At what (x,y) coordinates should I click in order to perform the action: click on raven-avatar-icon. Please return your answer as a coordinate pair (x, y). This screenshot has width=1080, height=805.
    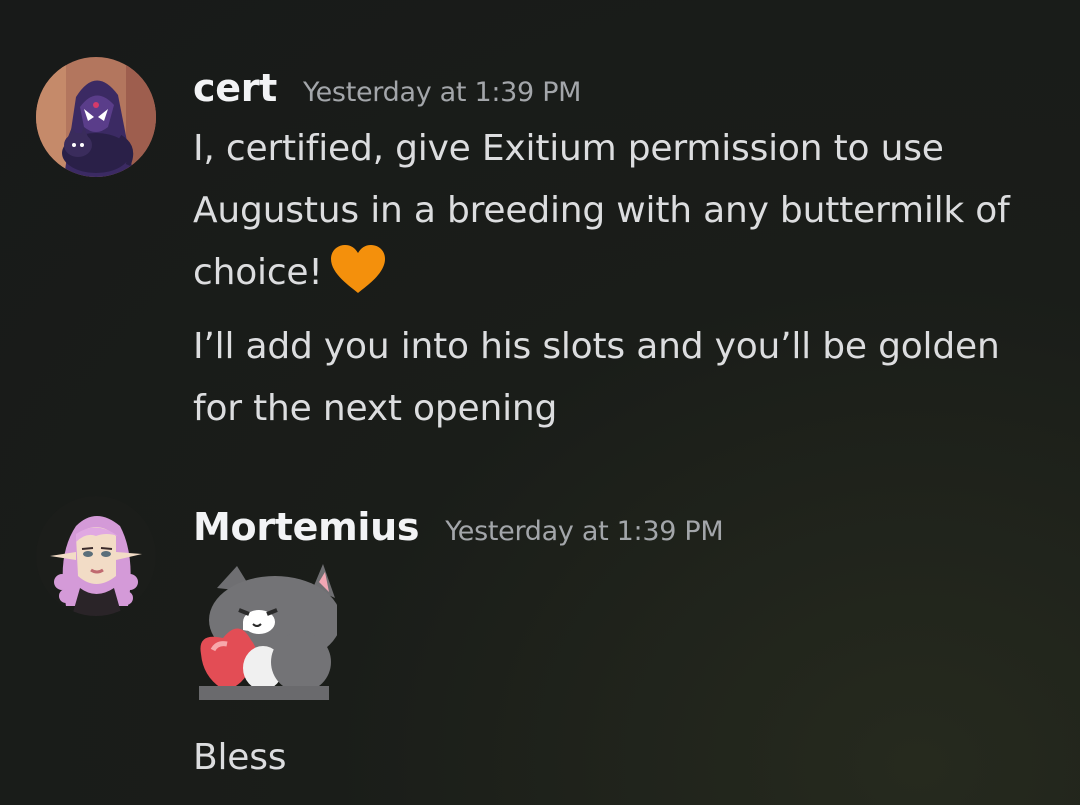
    Looking at the image, I should click on (96, 117).